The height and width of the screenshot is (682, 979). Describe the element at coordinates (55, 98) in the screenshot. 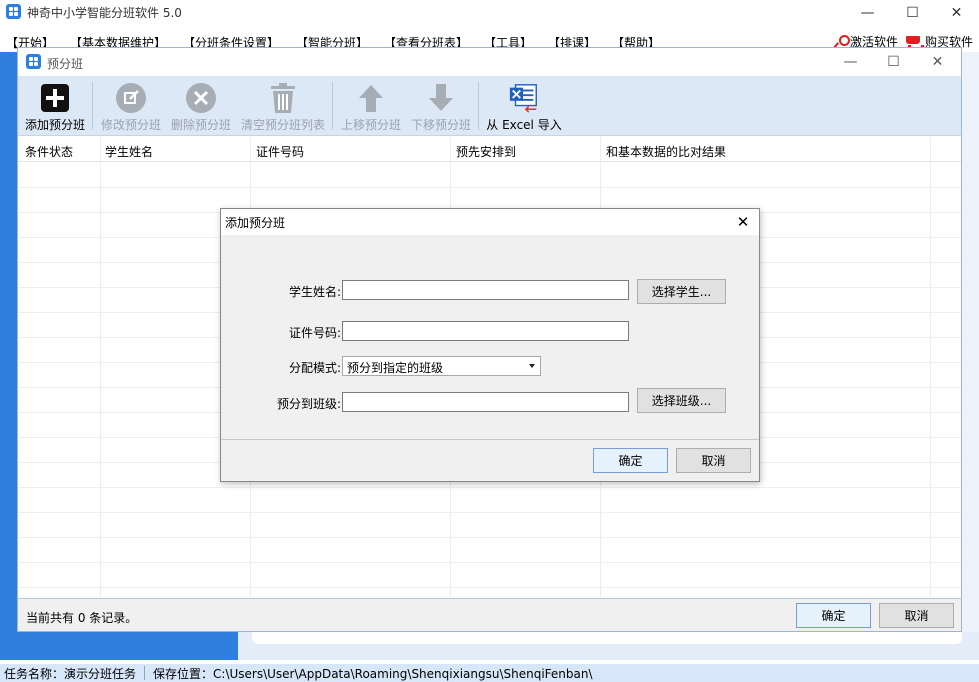

I see `plus-icon` at that location.